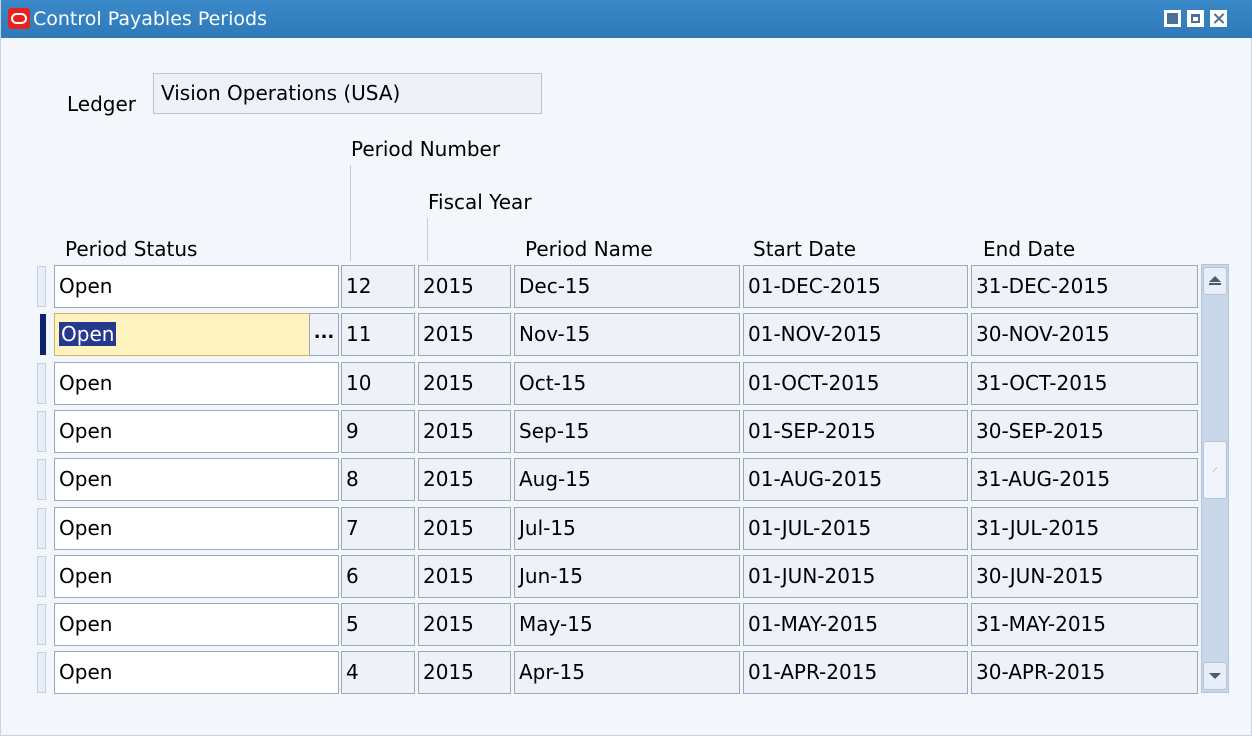 This screenshot has height=736, width=1252. I want to click on header-period-status: Period Status, so click(131, 249).